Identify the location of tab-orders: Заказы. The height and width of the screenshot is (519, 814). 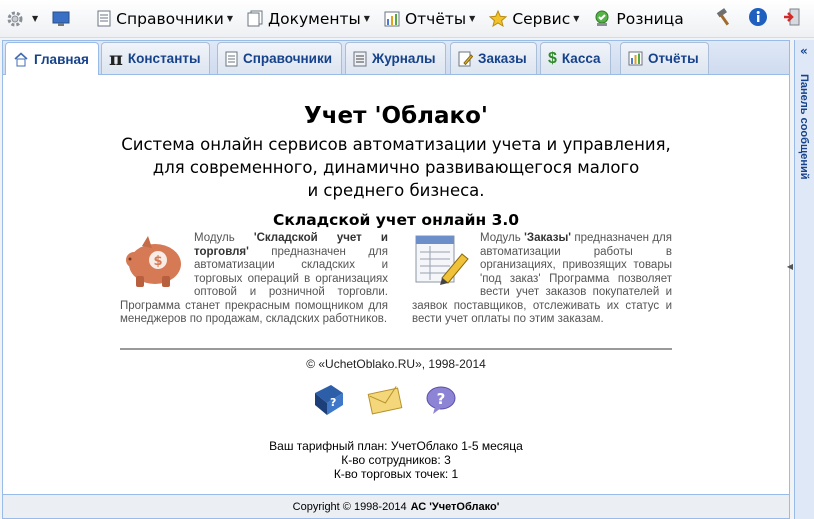
(493, 58).